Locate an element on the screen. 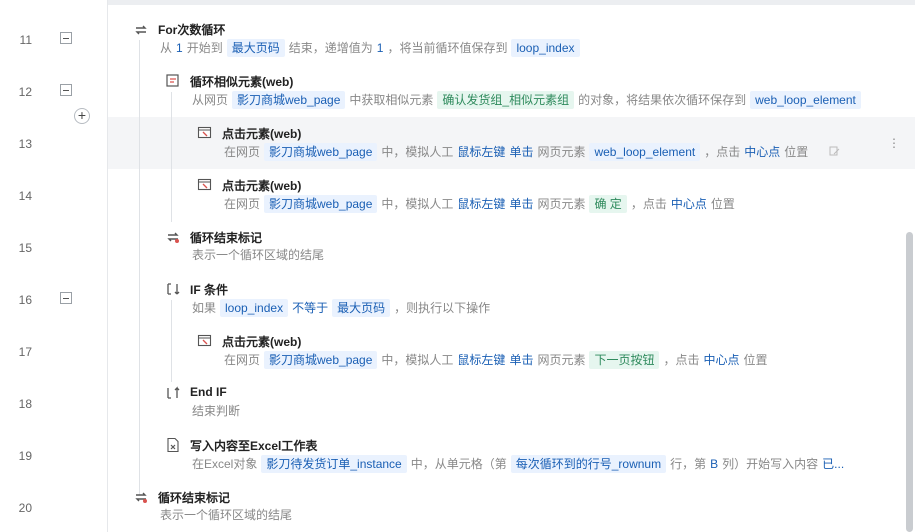 This screenshot has width=915, height=532. desc-text: 的对象，将结果依次循环保存到 is located at coordinates (662, 100).